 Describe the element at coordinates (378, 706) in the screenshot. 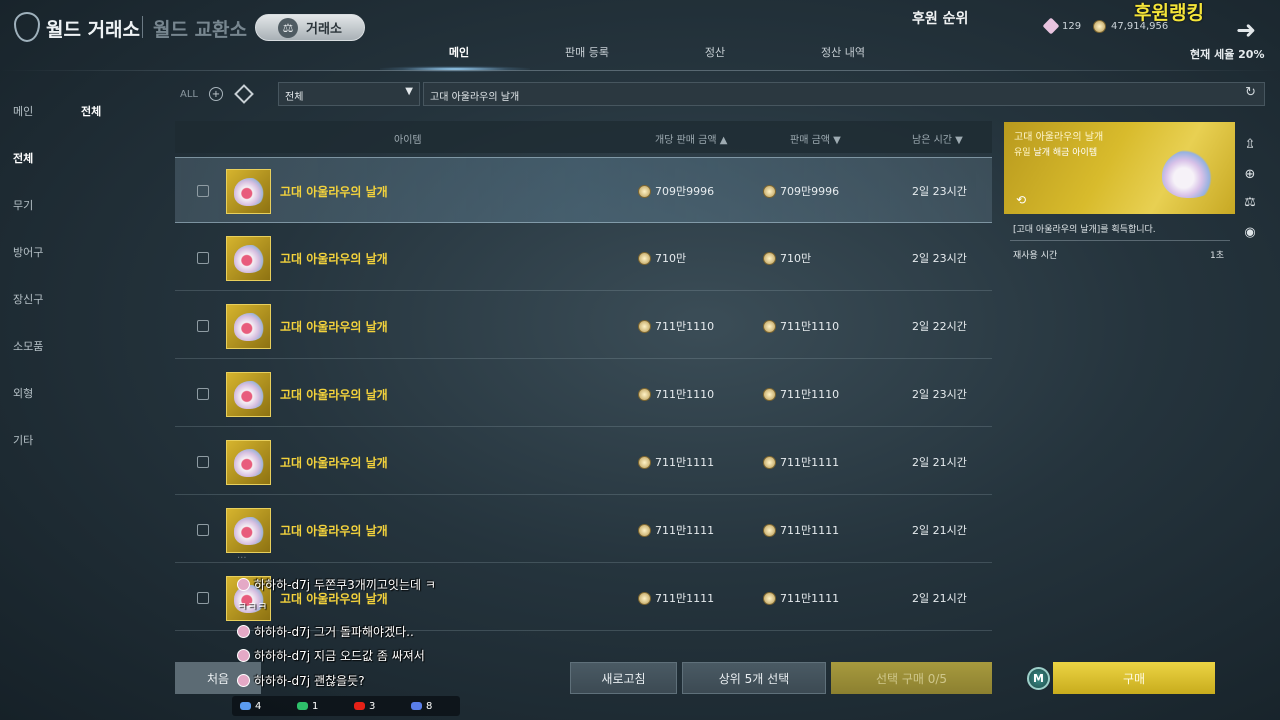

I see `stat-youtube: 3` at that location.